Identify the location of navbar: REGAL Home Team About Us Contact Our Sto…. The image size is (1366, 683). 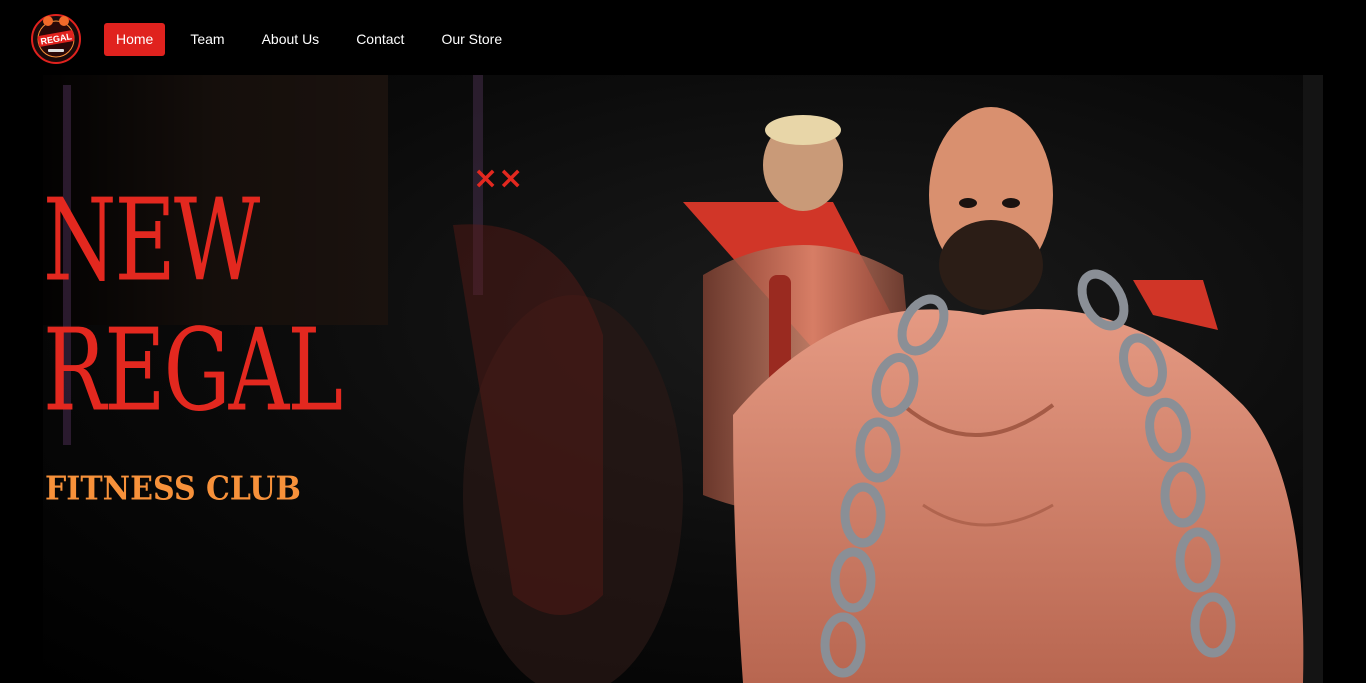
(683, 37).